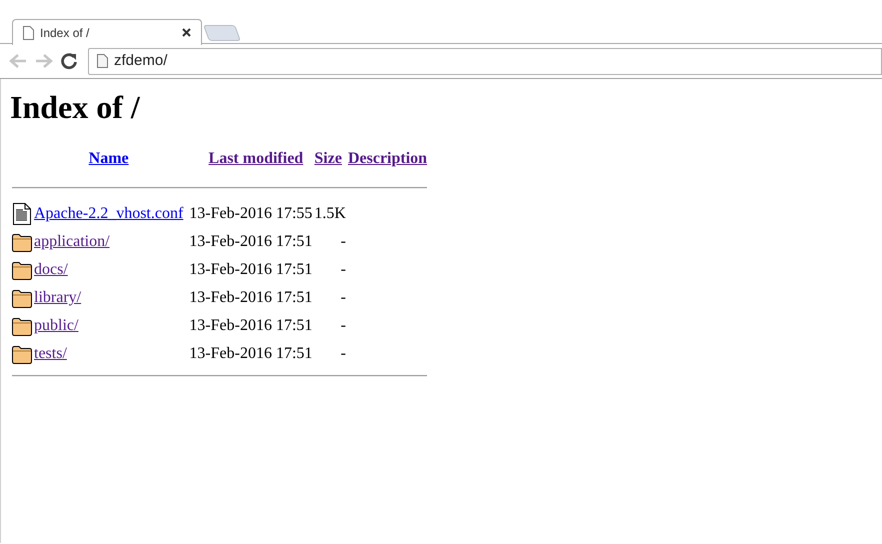  Describe the element at coordinates (107, 32) in the screenshot. I see `browser-tab: Index of /` at that location.